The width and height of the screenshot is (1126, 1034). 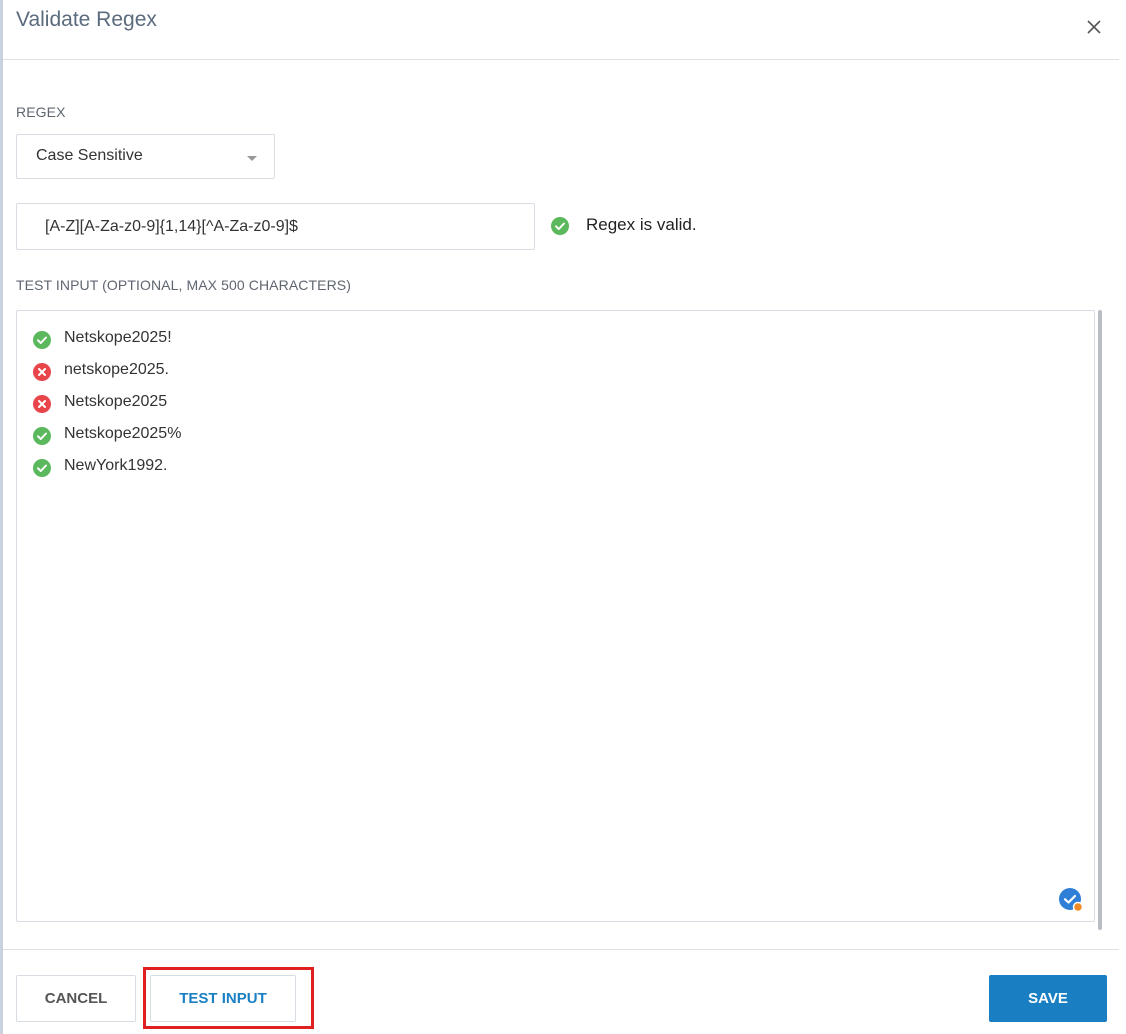 I want to click on chevron-down-icon, so click(x=252, y=158).